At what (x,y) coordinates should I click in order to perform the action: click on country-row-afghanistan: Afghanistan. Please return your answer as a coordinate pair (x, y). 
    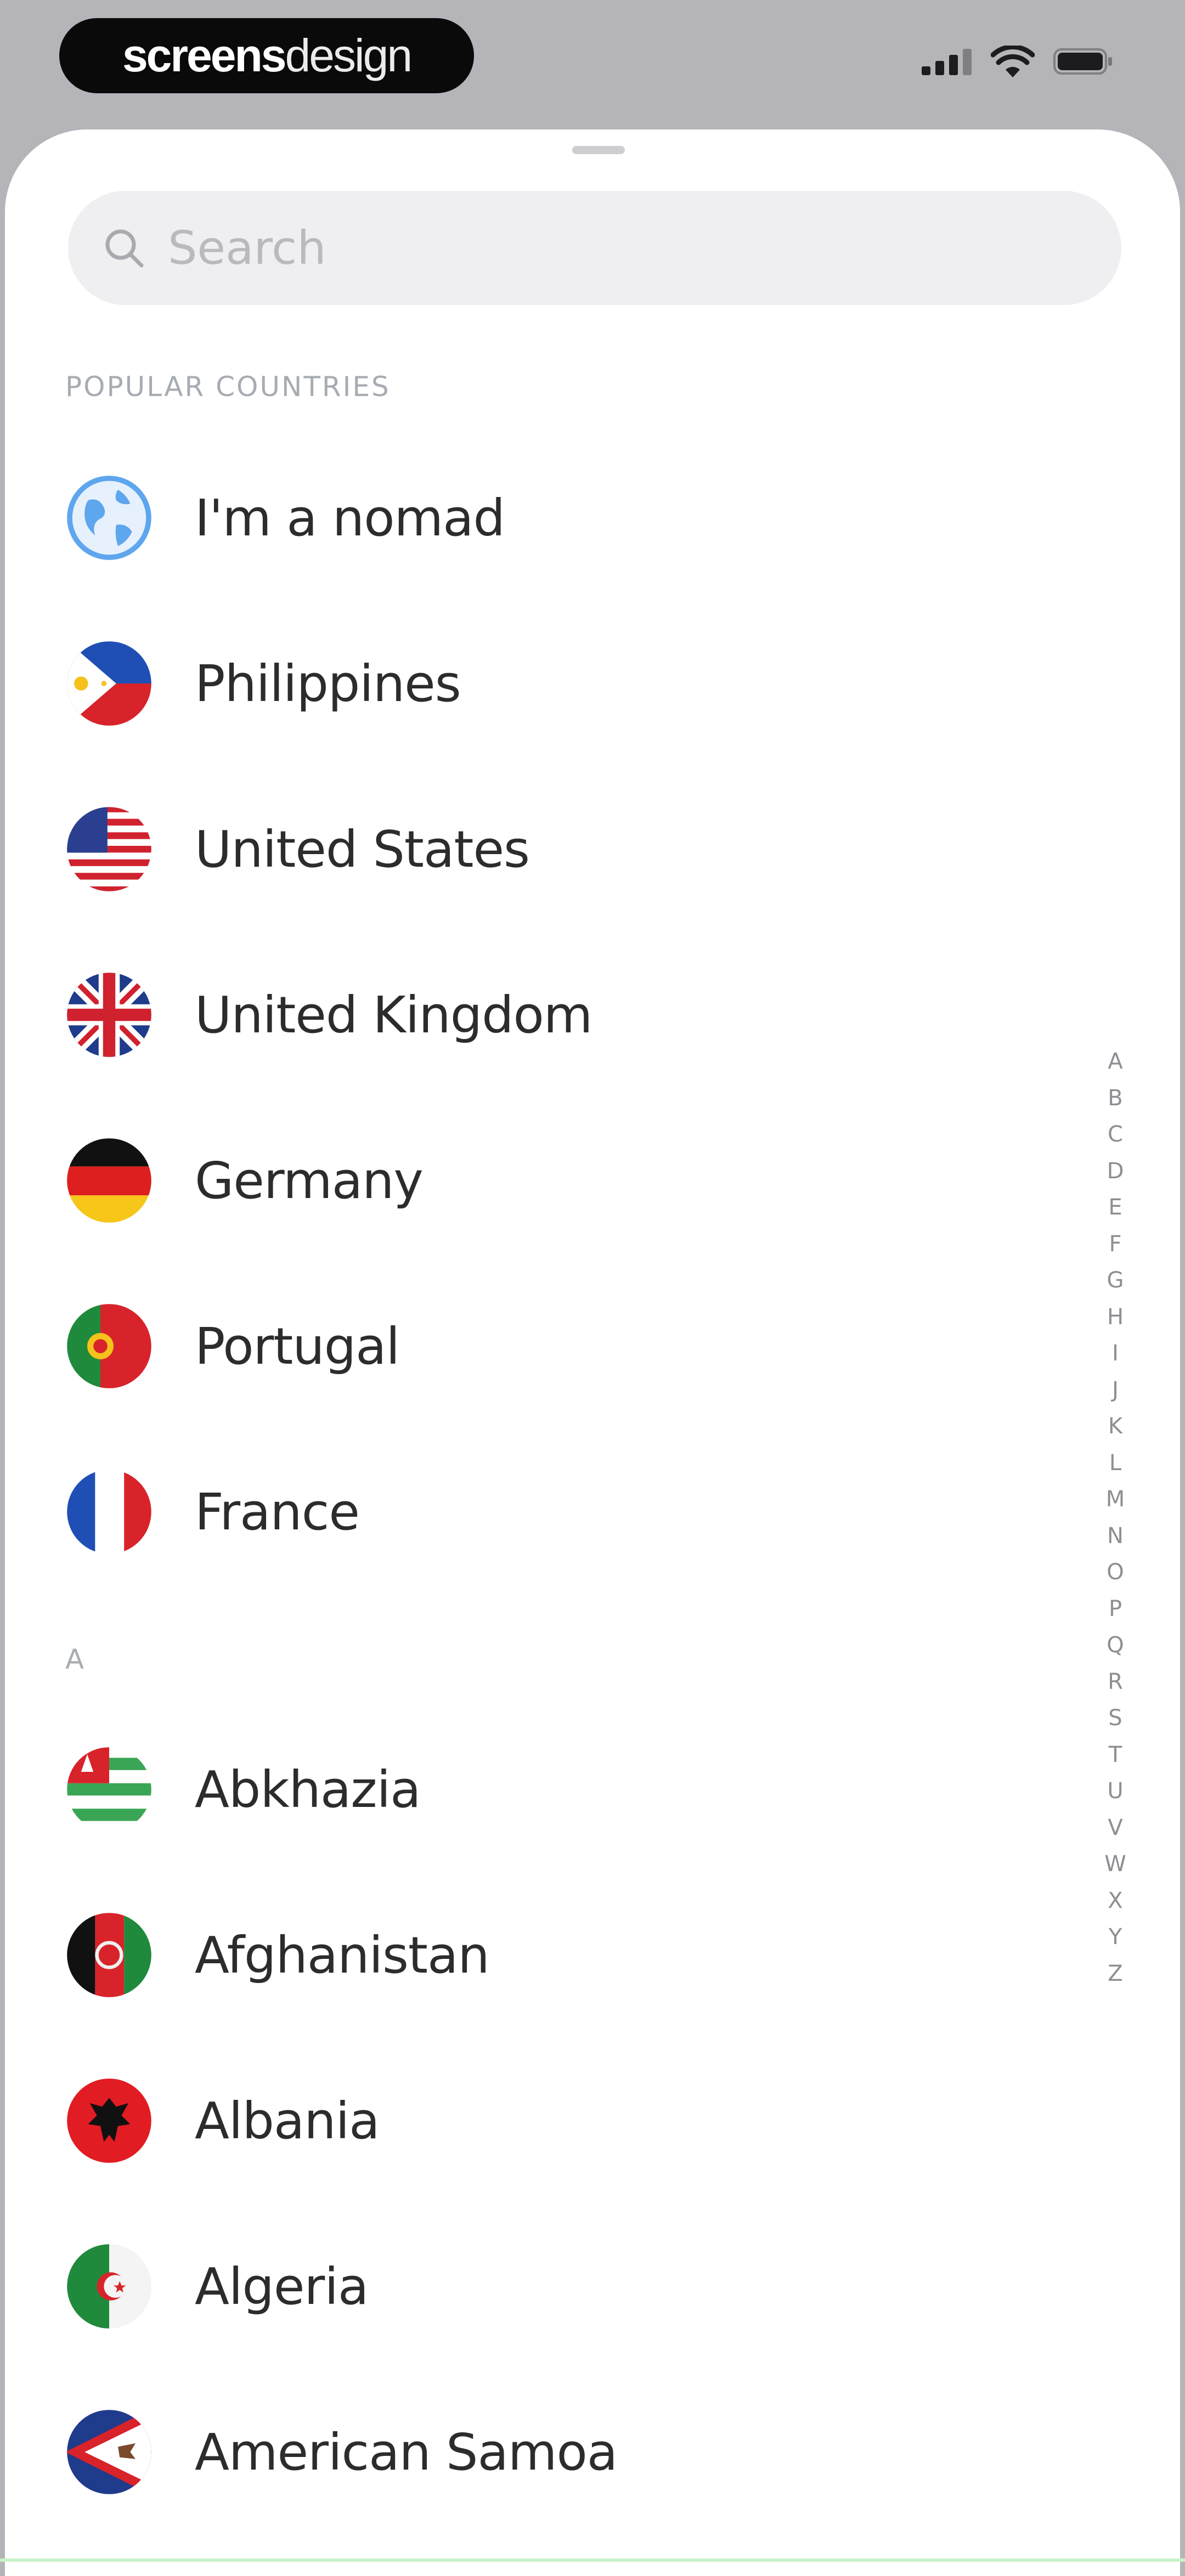
    Looking at the image, I should click on (548, 1955).